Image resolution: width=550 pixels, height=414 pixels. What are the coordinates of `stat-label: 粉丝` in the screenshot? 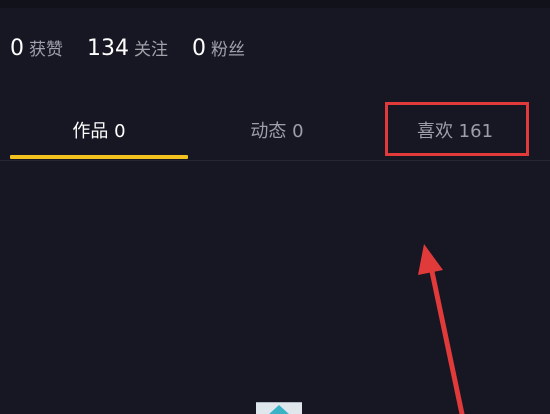 It's located at (228, 50).